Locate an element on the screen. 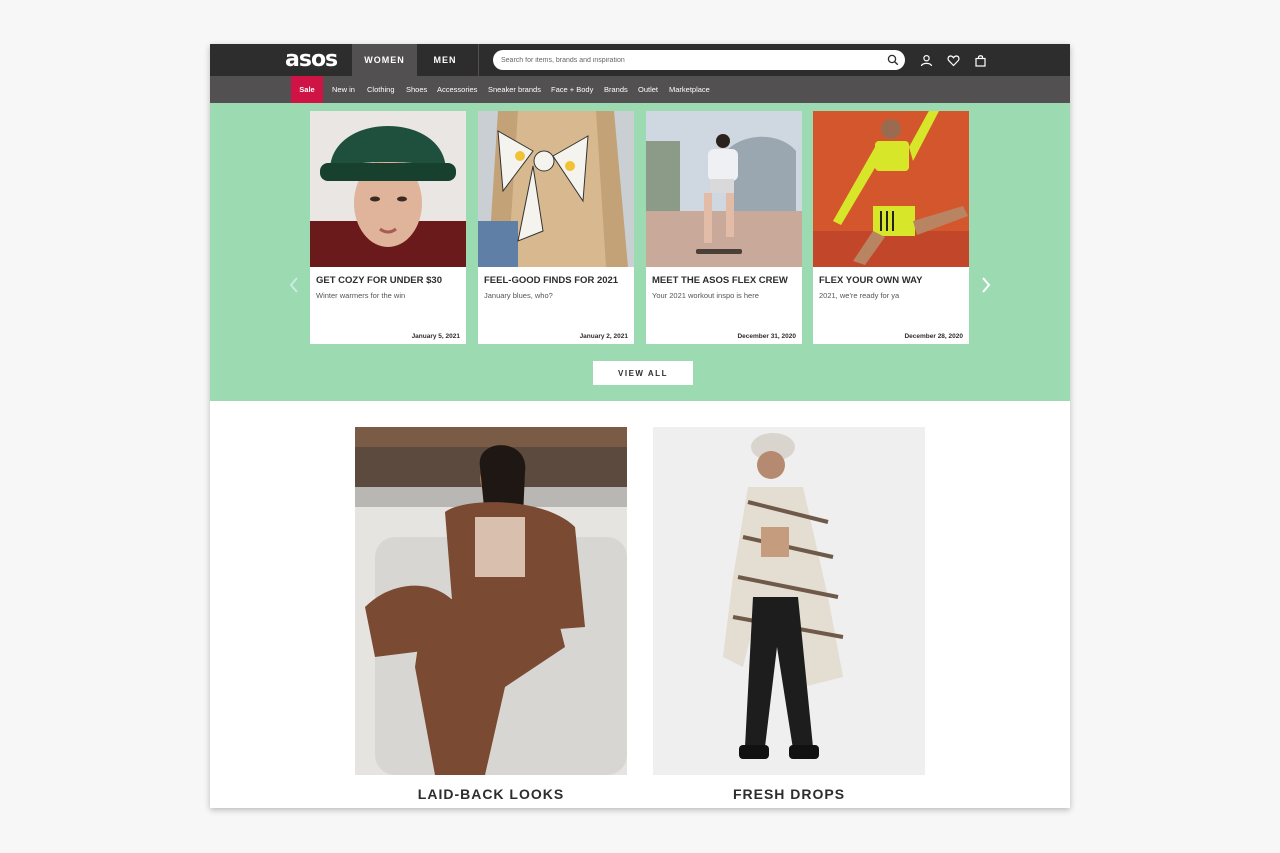 The height and width of the screenshot is (853, 1280). header: asos WOMEN MEN is located at coordinates (640, 60).